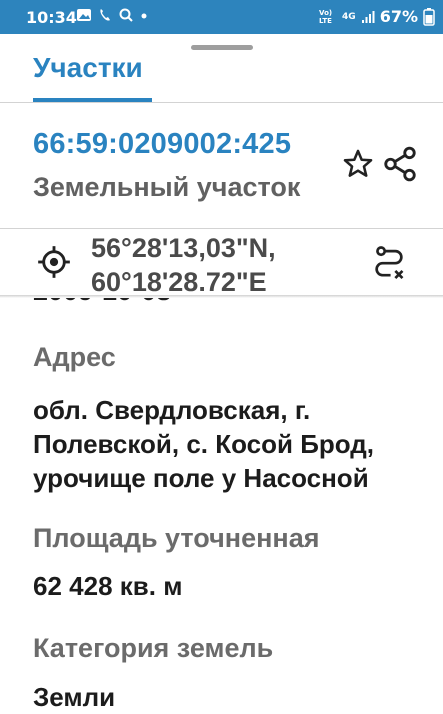 The image size is (443, 714). I want to click on address-line: обл. Свердловская, г., so click(172, 410).